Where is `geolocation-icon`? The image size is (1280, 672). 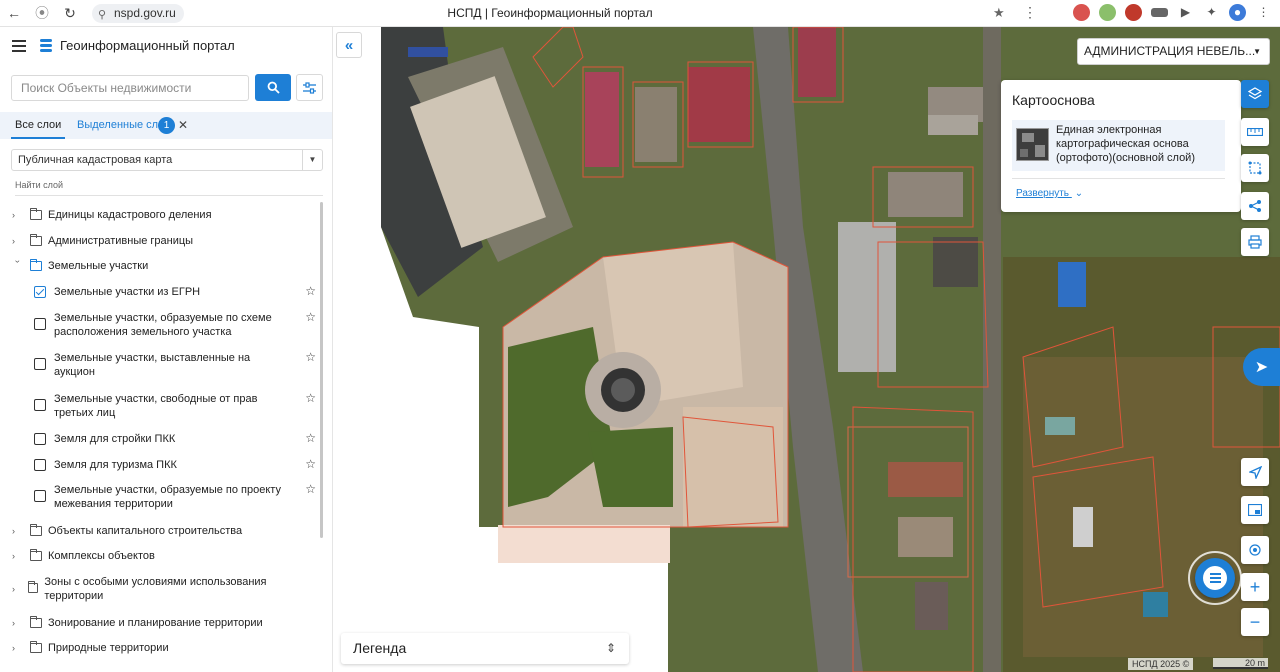 geolocation-icon is located at coordinates (1255, 550).